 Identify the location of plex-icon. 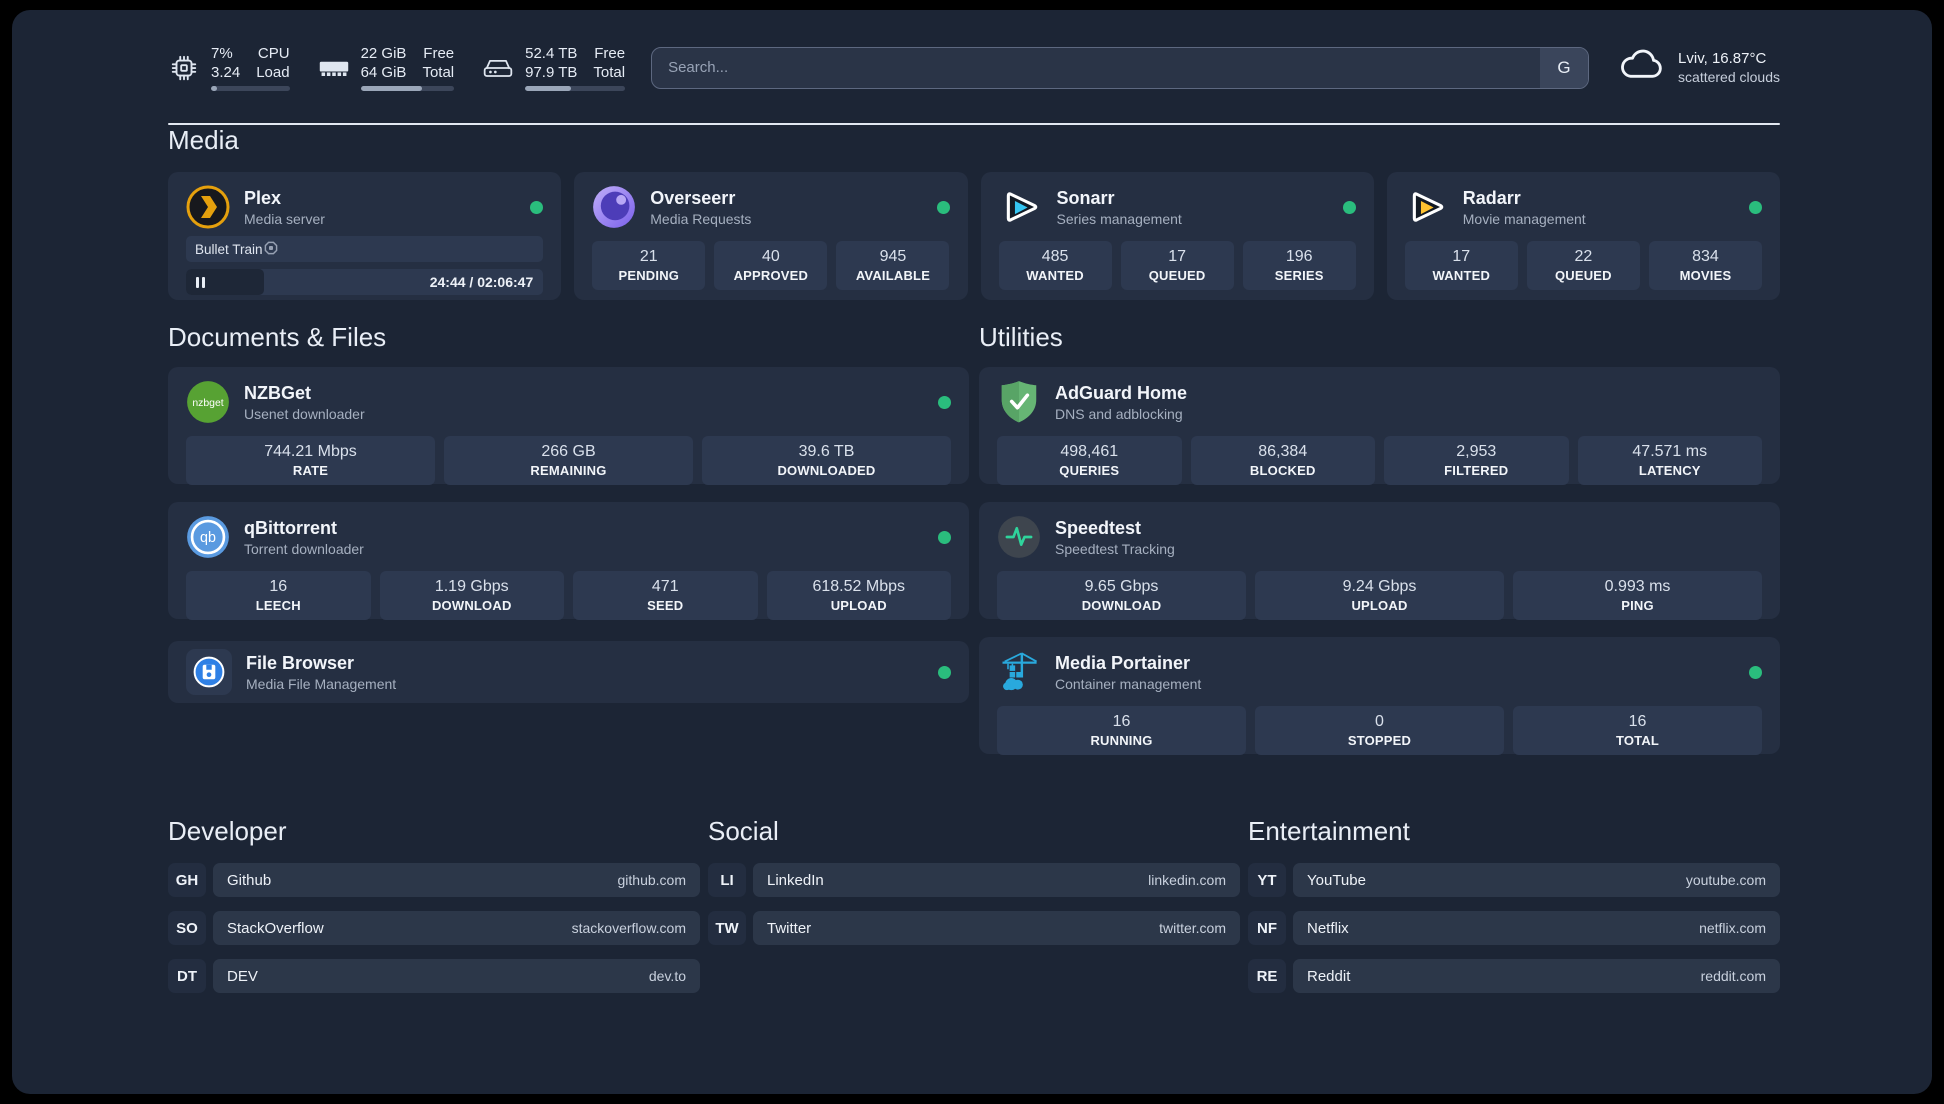
(208, 207).